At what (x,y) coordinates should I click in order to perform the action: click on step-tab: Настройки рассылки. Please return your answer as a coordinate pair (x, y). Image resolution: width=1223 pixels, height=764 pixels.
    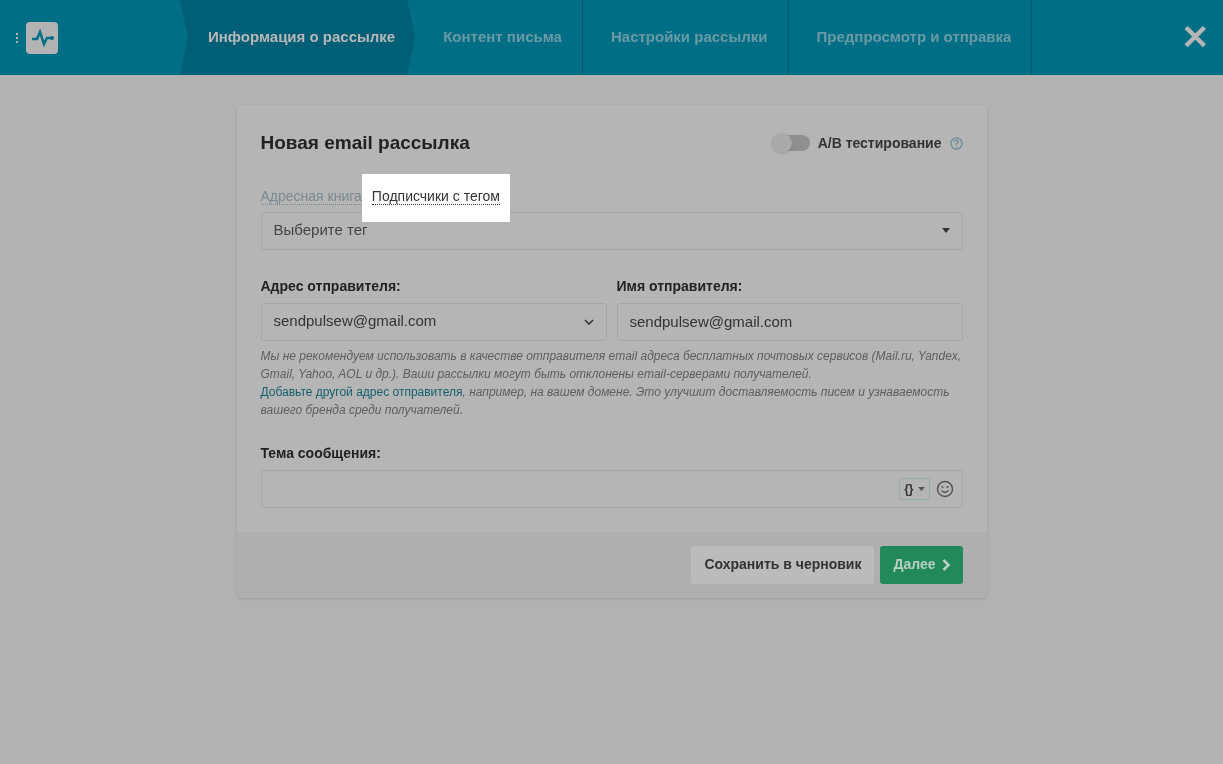
    Looking at the image, I should click on (685, 37).